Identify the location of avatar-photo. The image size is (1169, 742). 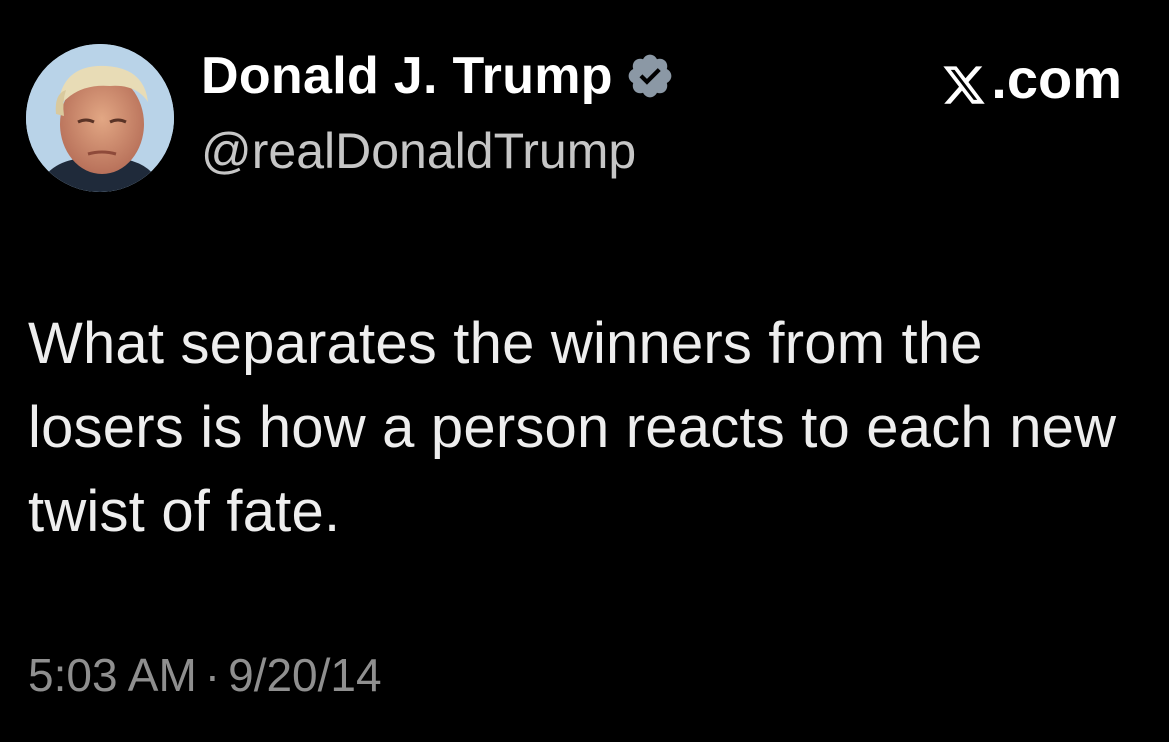
(100, 118).